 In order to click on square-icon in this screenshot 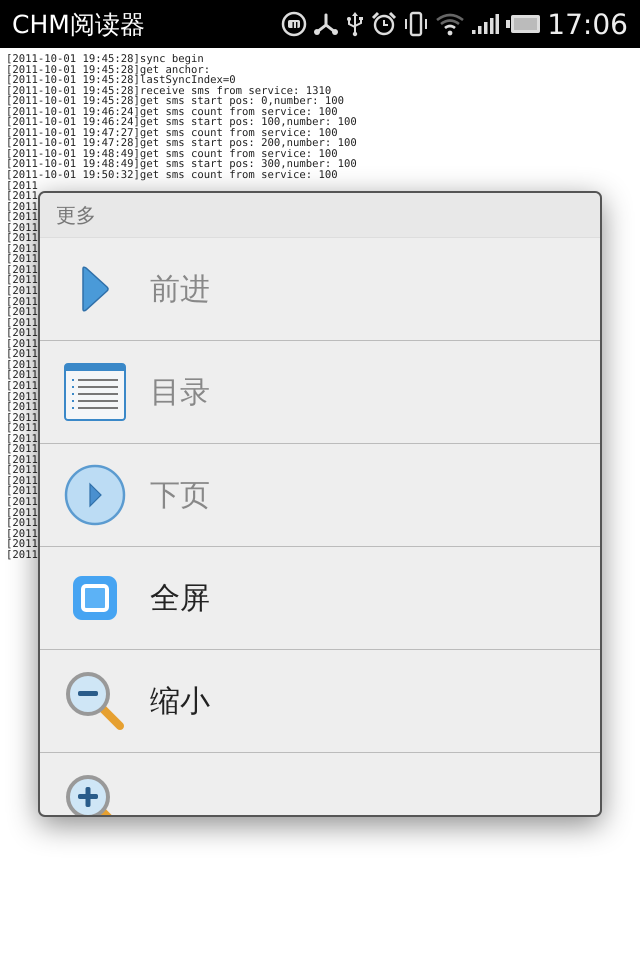, I will do `click(95, 598)`.